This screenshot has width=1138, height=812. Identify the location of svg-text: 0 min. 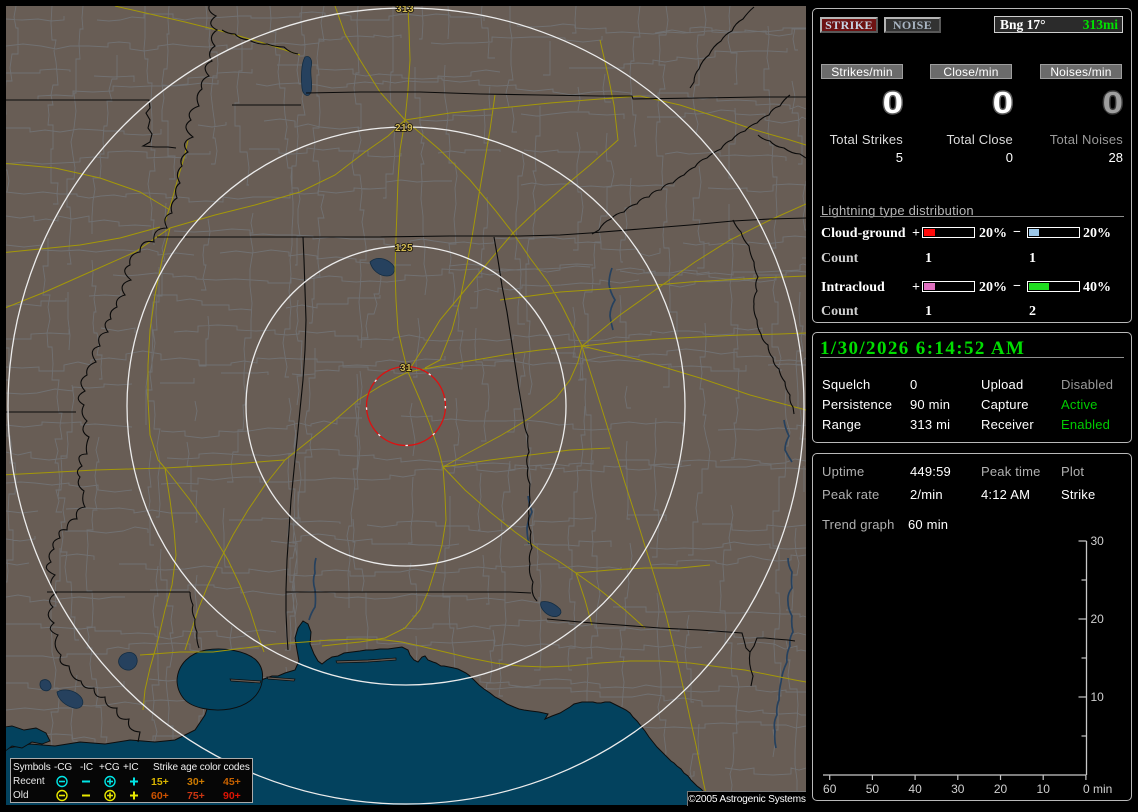
(1097, 789).